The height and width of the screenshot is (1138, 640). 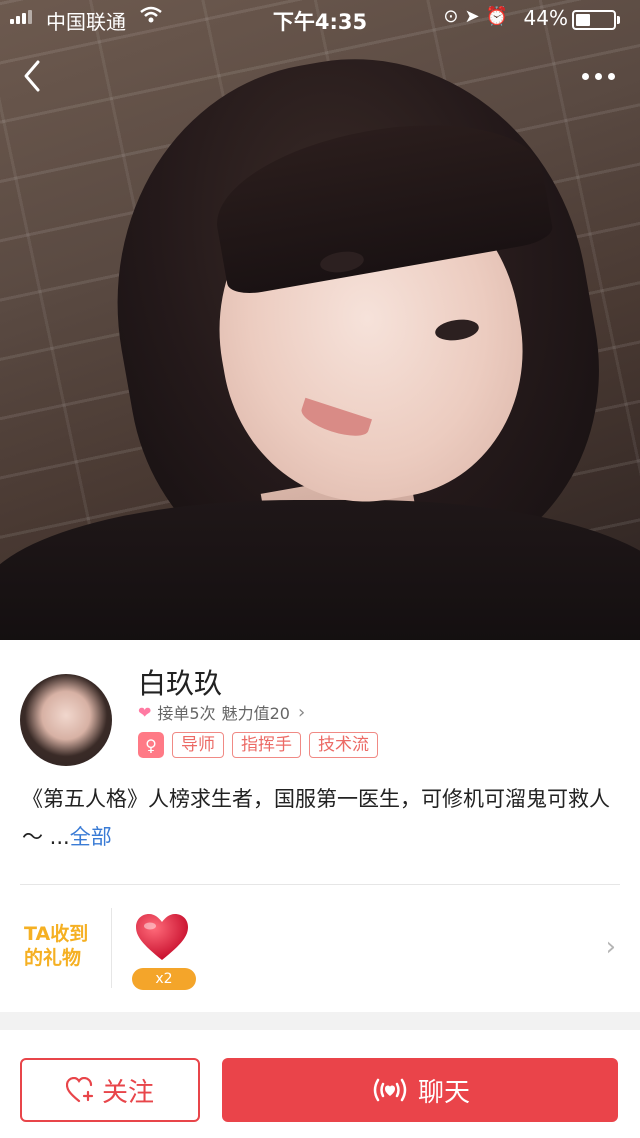 What do you see at coordinates (111, 948) in the screenshot?
I see `vertical-divider` at bounding box center [111, 948].